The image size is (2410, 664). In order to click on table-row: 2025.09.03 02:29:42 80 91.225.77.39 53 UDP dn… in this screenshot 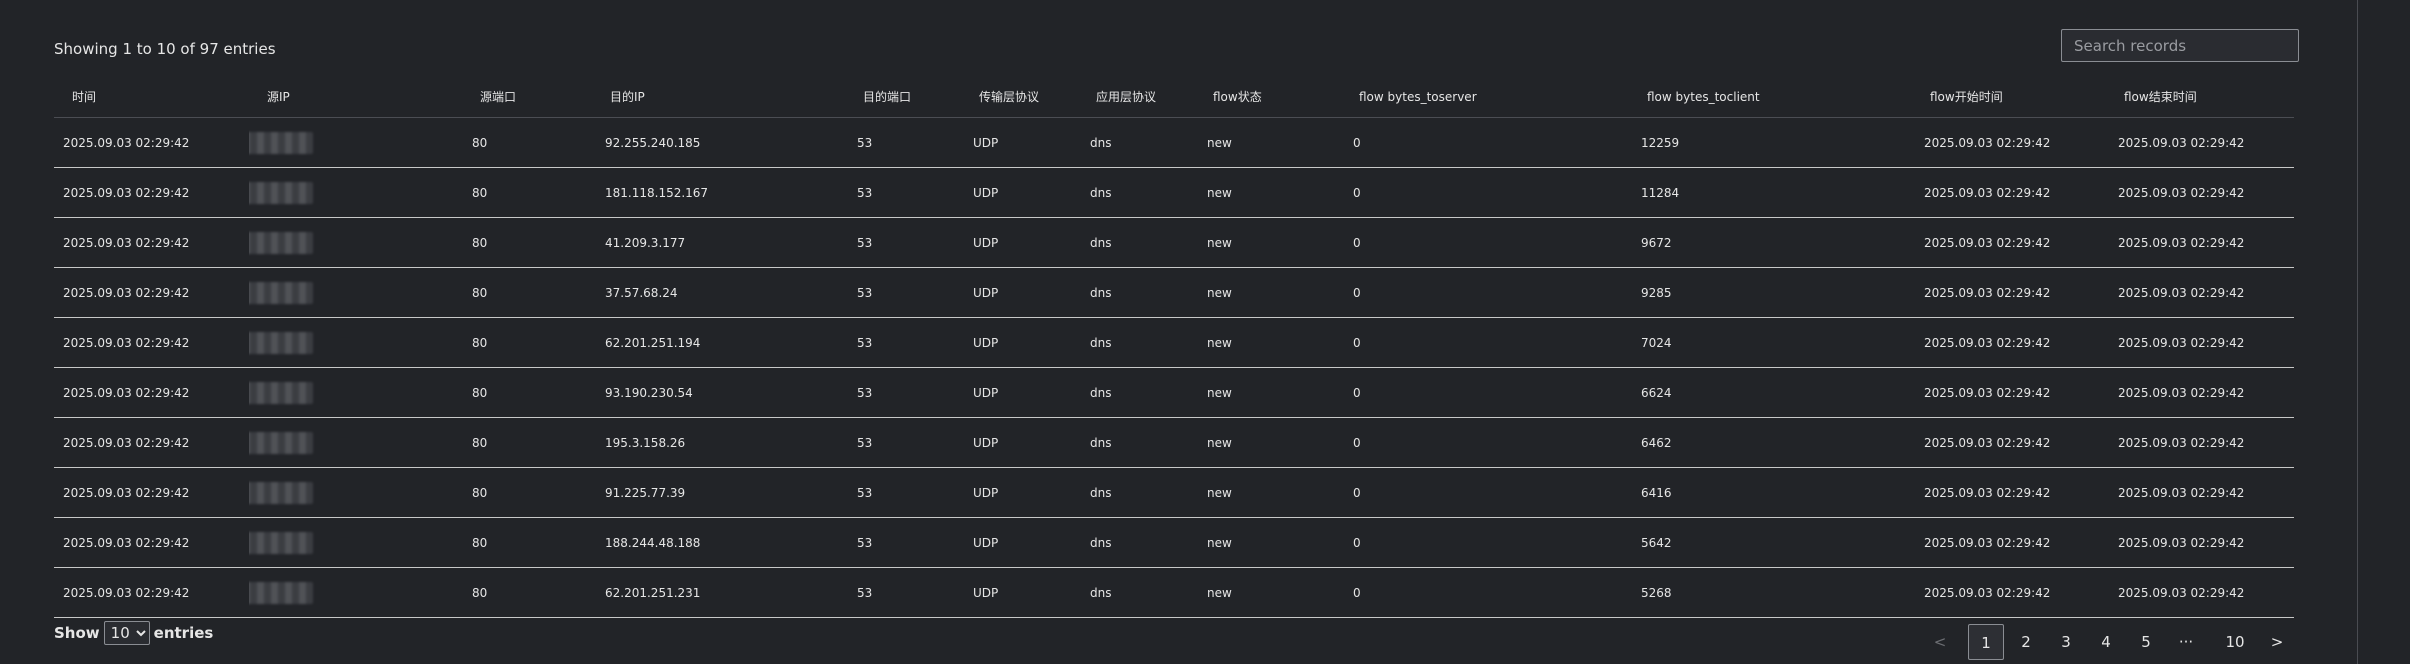, I will do `click(1174, 492)`.